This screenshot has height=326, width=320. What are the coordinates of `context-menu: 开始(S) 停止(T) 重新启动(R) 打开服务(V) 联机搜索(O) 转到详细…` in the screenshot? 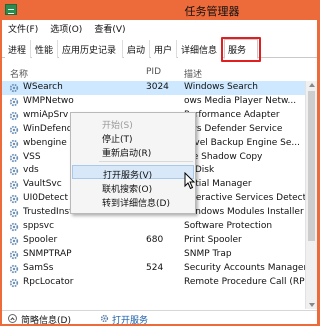 It's located at (133, 163).